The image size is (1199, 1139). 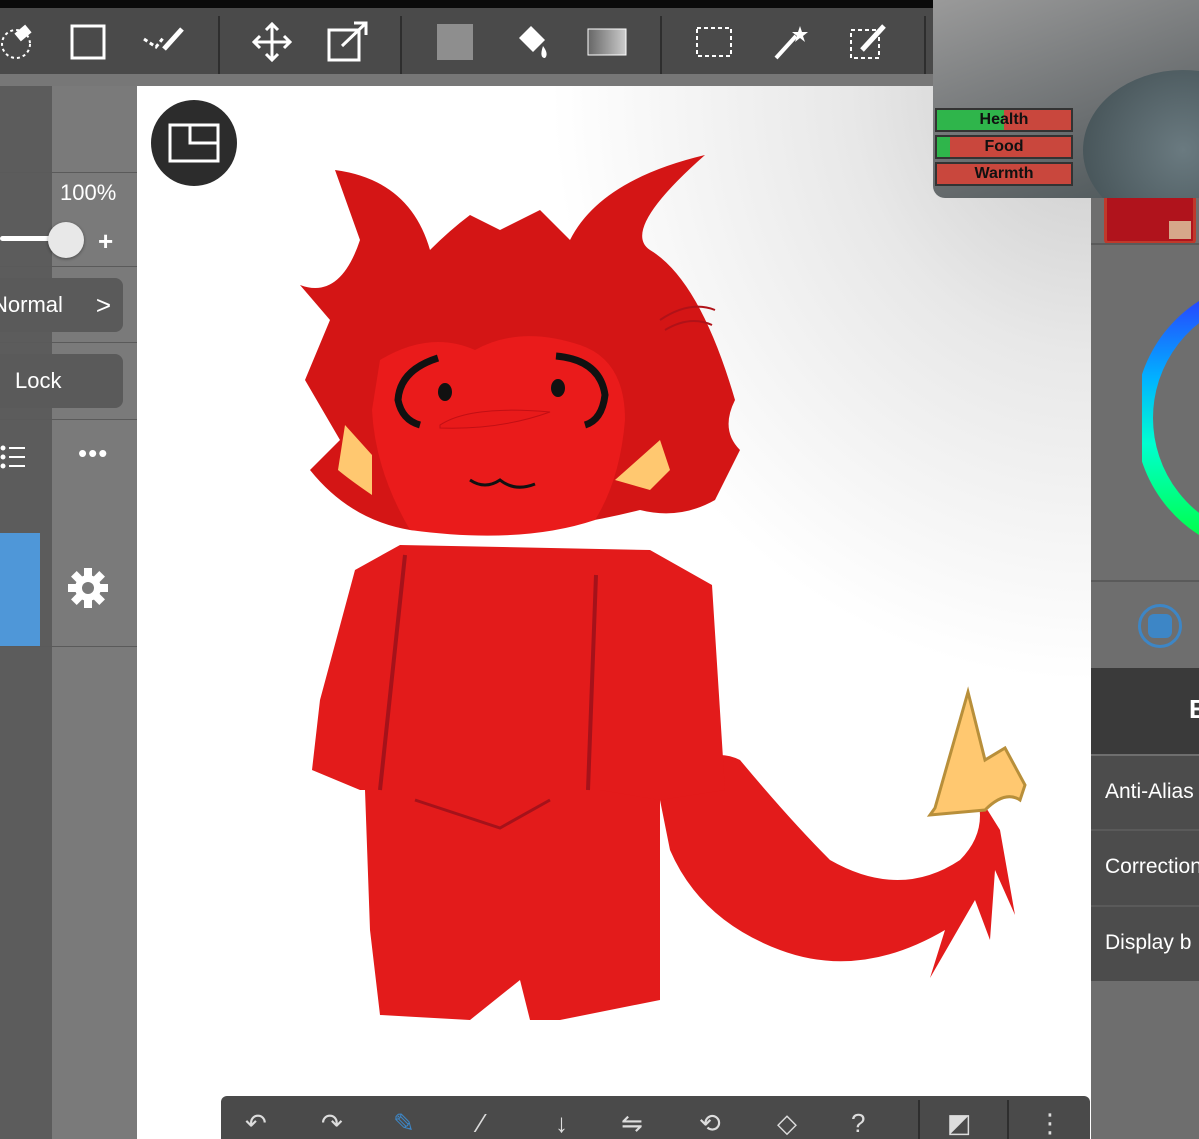 What do you see at coordinates (607, 42) in the screenshot?
I see `gradient-icon` at bounding box center [607, 42].